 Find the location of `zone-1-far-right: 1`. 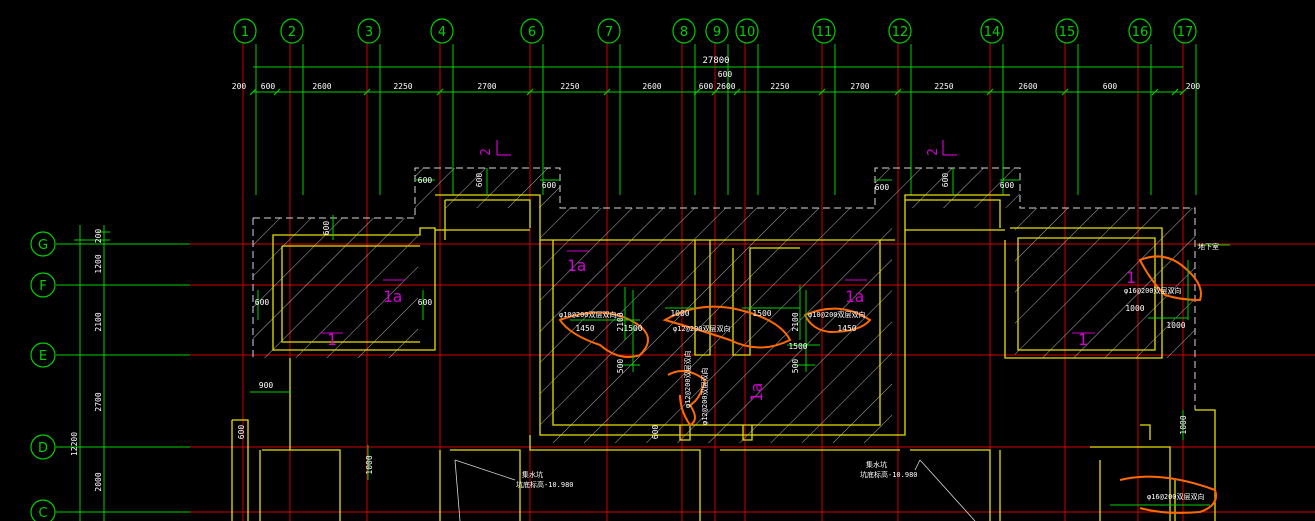

zone-1-far-right: 1 is located at coordinates (1131, 277).